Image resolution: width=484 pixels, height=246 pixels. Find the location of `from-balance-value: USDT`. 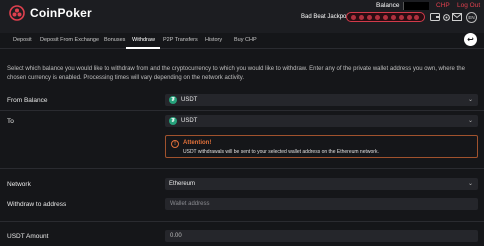

from-balance-value: USDT is located at coordinates (189, 100).